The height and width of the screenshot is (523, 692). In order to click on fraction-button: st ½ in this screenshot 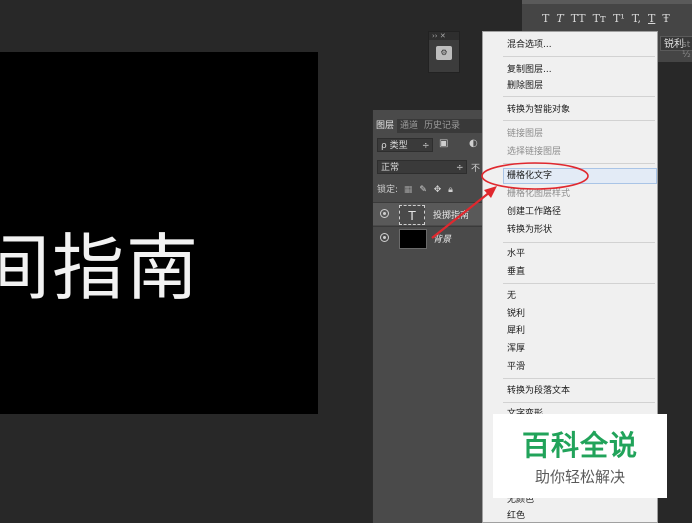, I will do `click(687, 50)`.